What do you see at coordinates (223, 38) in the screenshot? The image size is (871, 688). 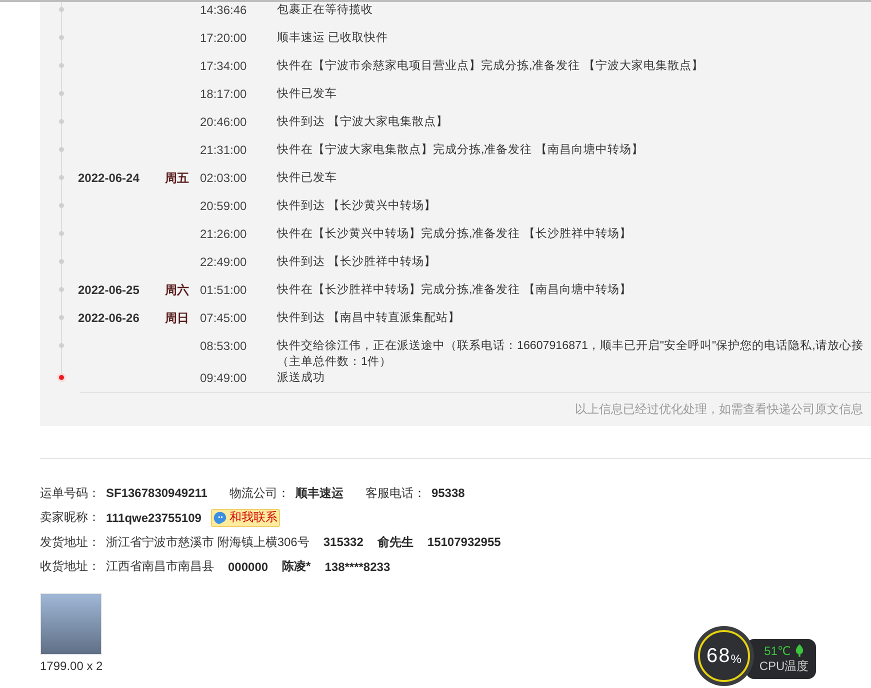 I see `time-text: 17:20:00` at bounding box center [223, 38].